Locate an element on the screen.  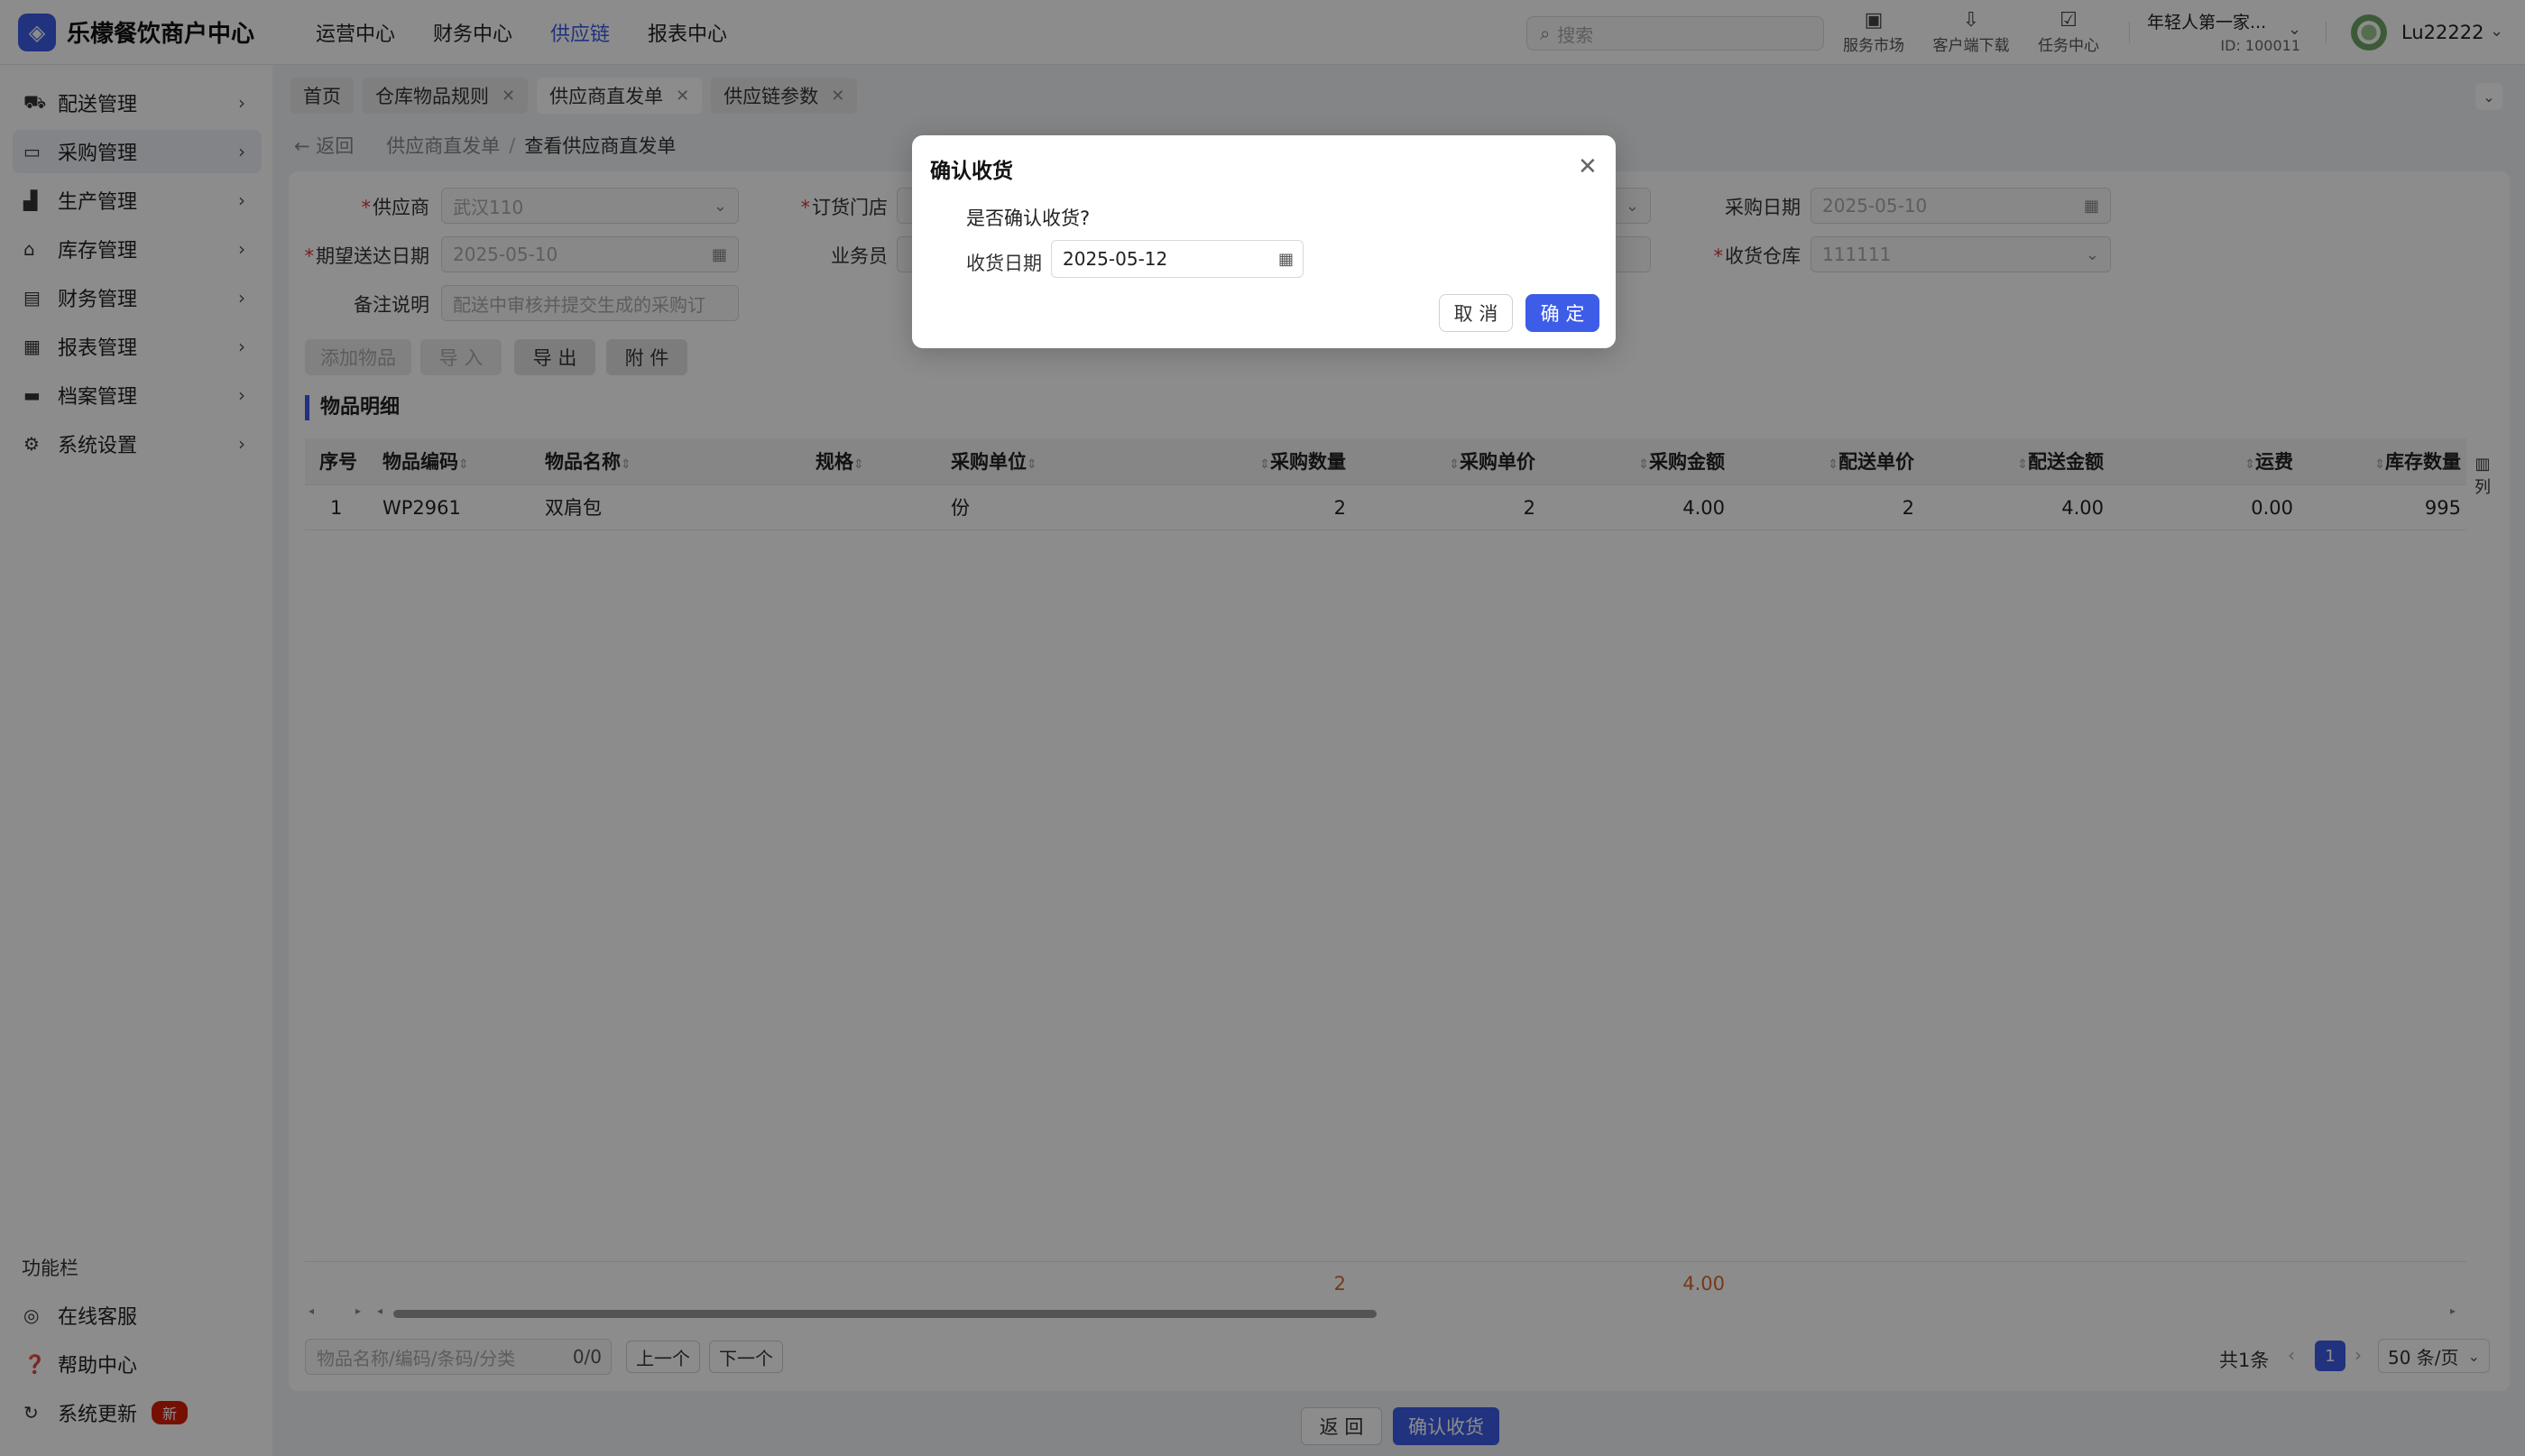
confirm-receipt-dialog: 确认收货 ✕ 是否确认收货? 收货日期 2025-05-12 ▦ 取 消 确 定 is located at coordinates (1264, 241).